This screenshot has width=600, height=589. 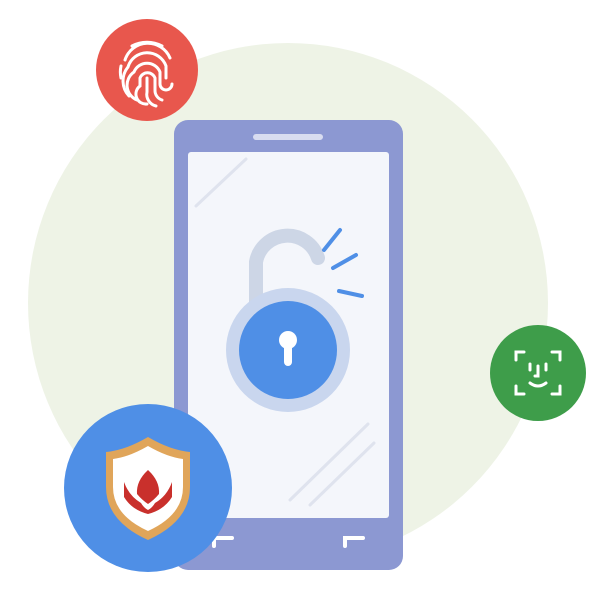 I want to click on fingerprint-badge, so click(x=147, y=70).